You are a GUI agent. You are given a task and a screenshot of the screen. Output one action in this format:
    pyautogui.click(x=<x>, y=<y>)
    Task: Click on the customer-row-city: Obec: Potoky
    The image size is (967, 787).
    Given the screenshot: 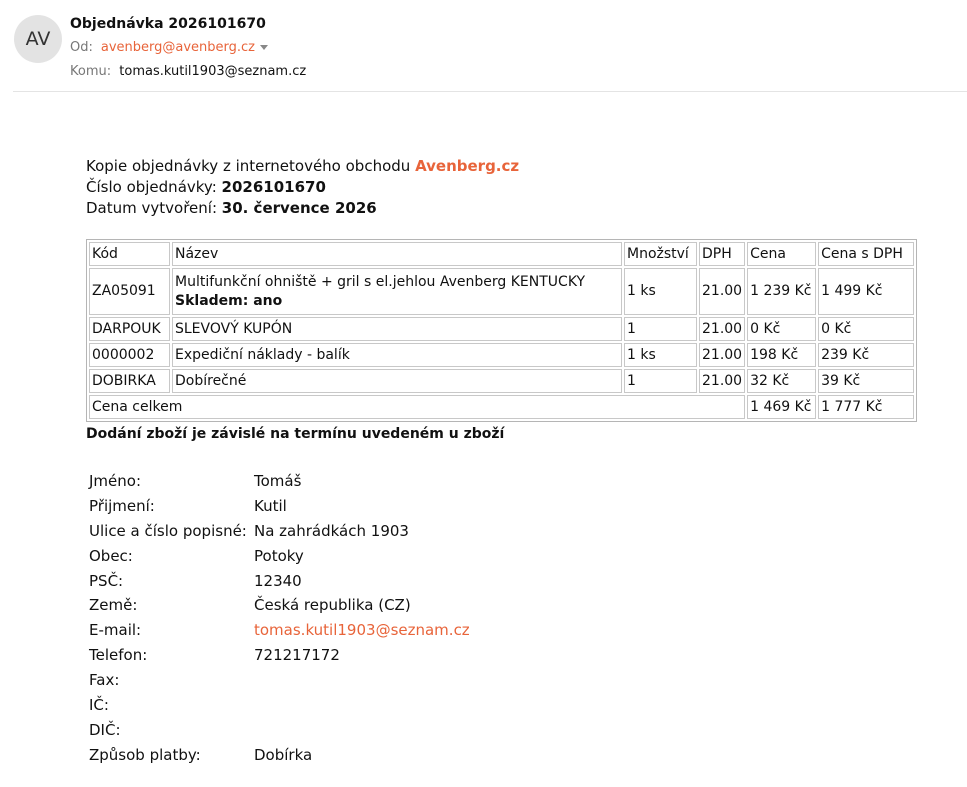 What is the action you would take?
    pyautogui.click(x=279, y=556)
    